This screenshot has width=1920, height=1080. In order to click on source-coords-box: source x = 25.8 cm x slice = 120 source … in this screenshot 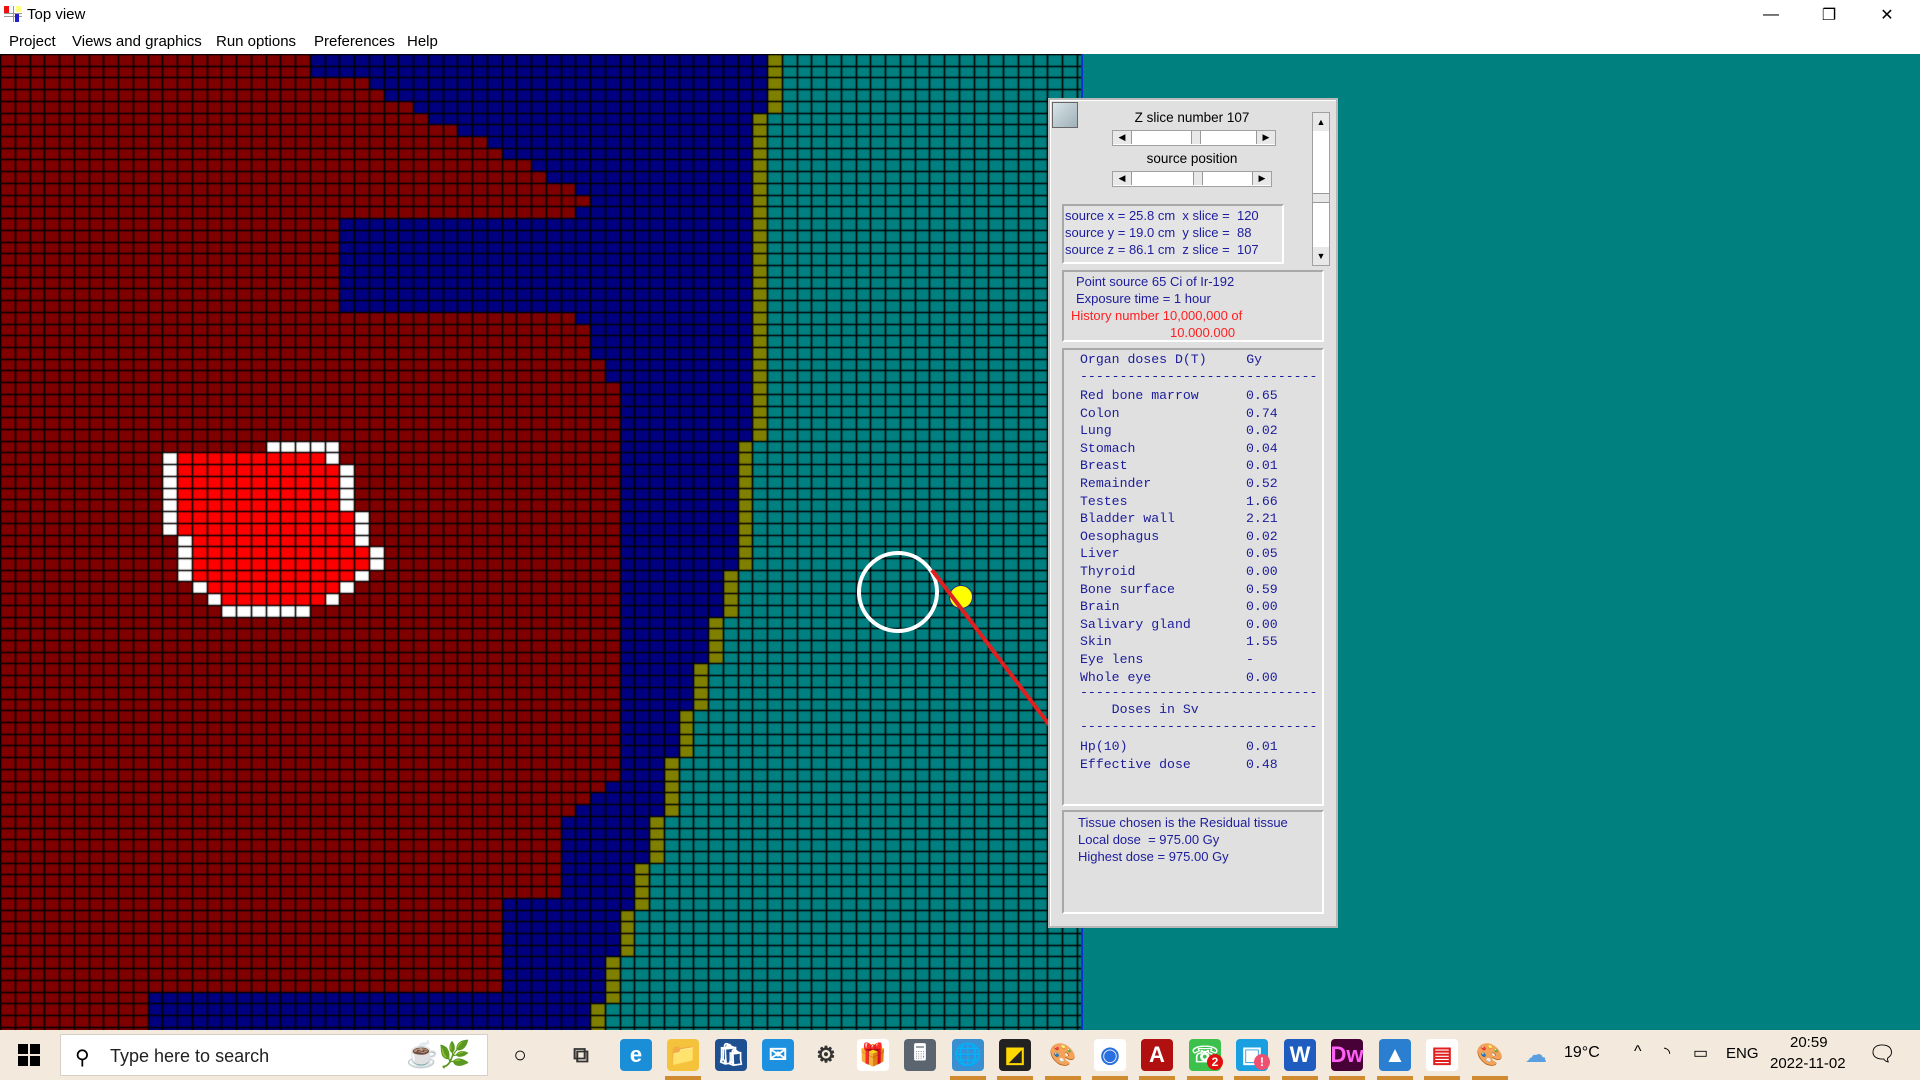, I will do `click(1173, 234)`.